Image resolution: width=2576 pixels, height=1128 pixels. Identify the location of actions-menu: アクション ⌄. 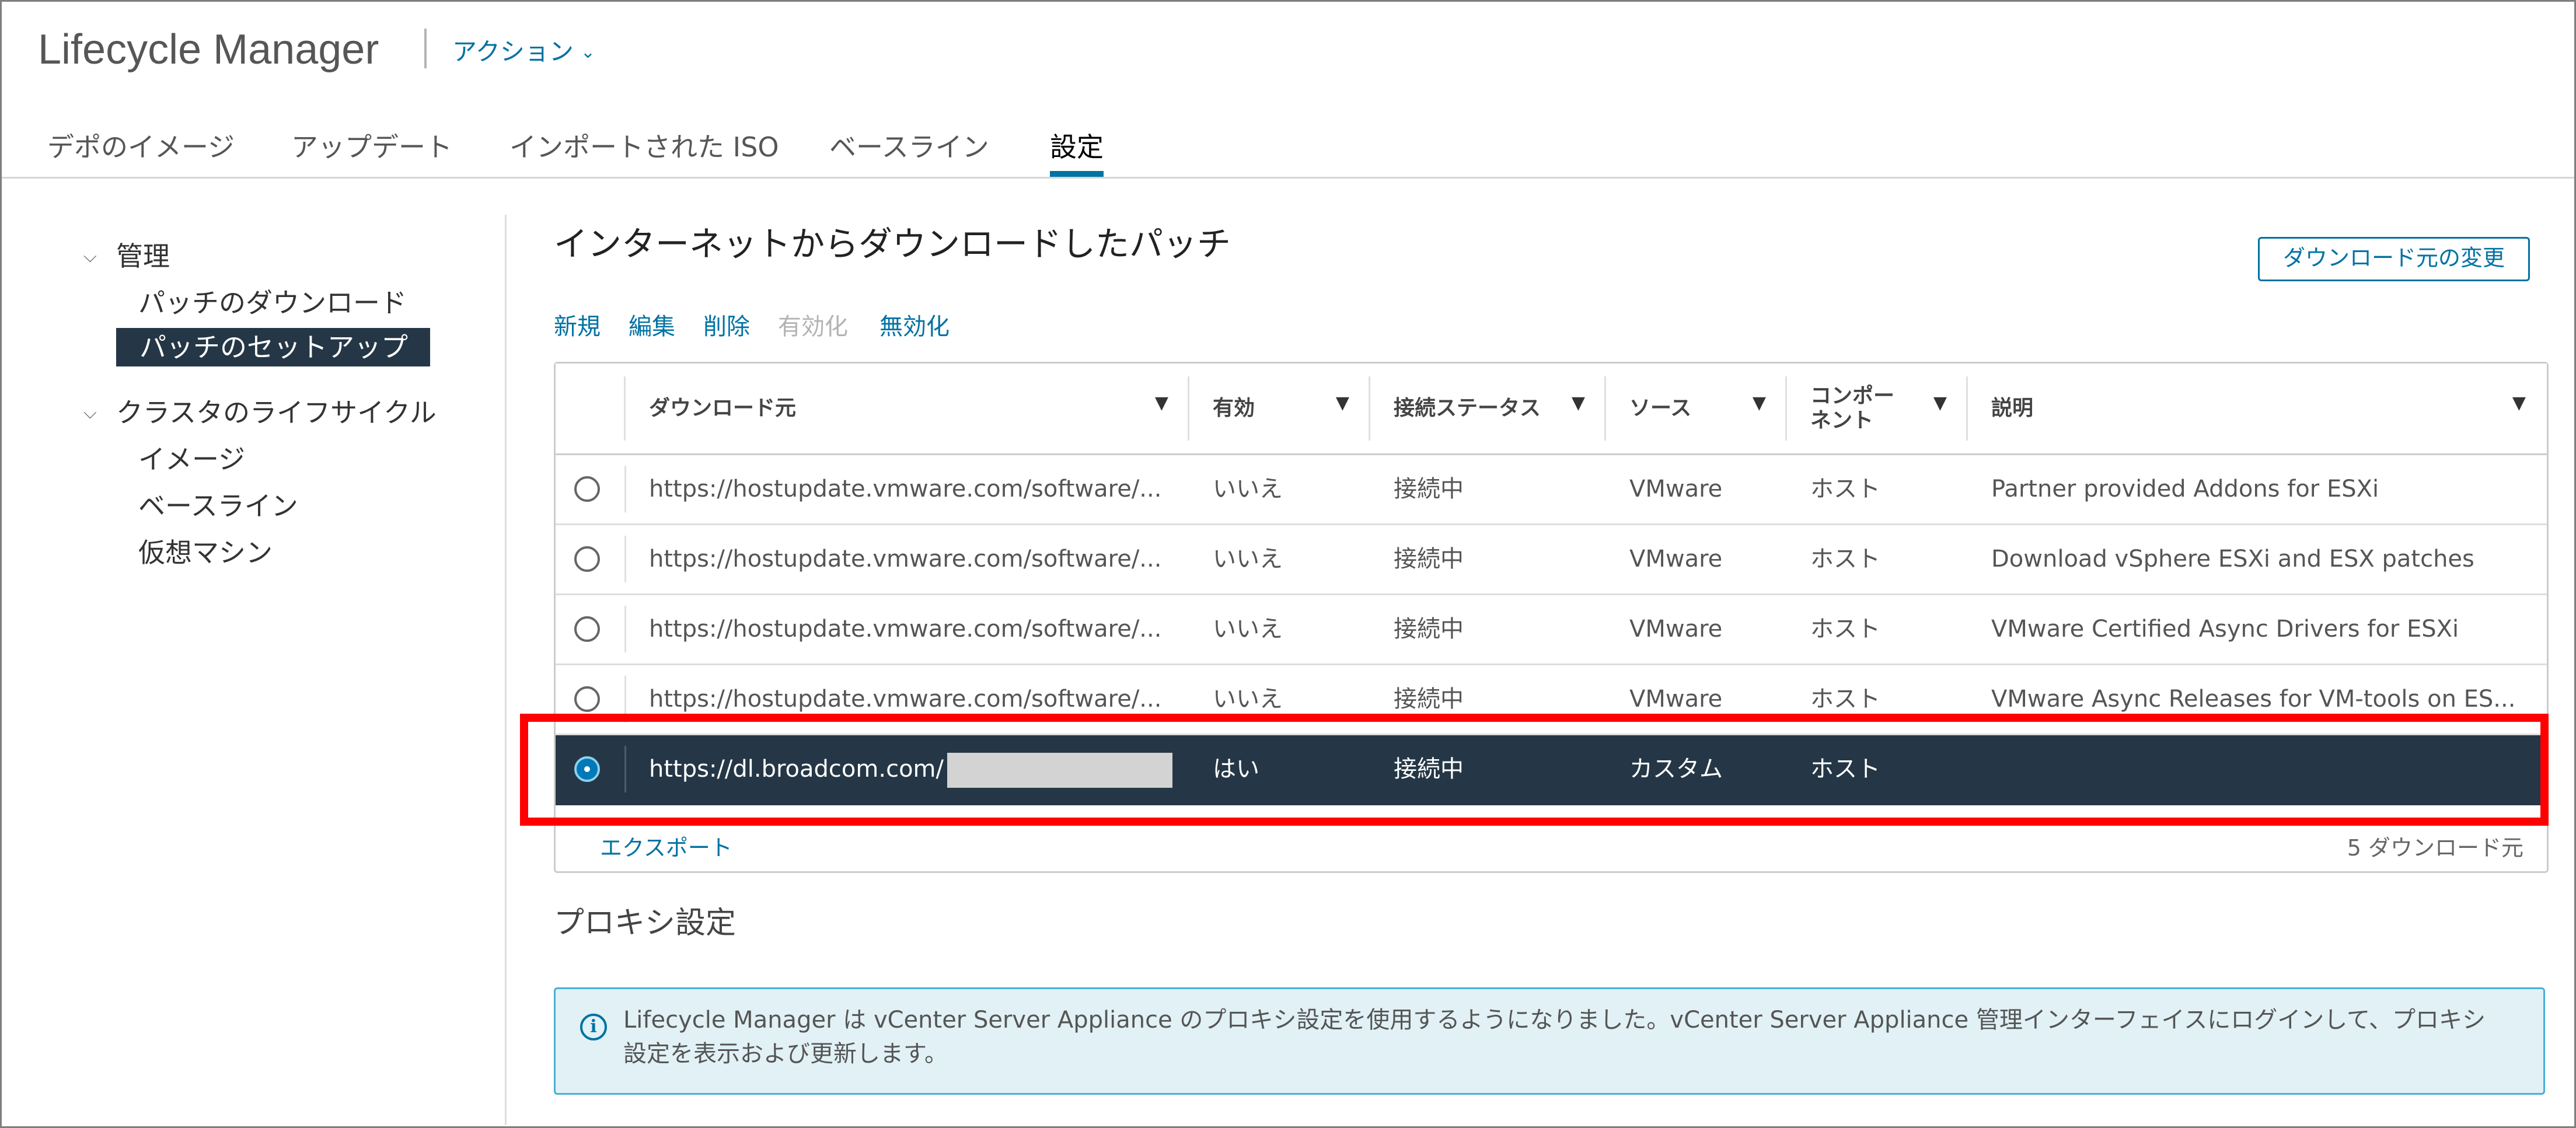
(523, 52).